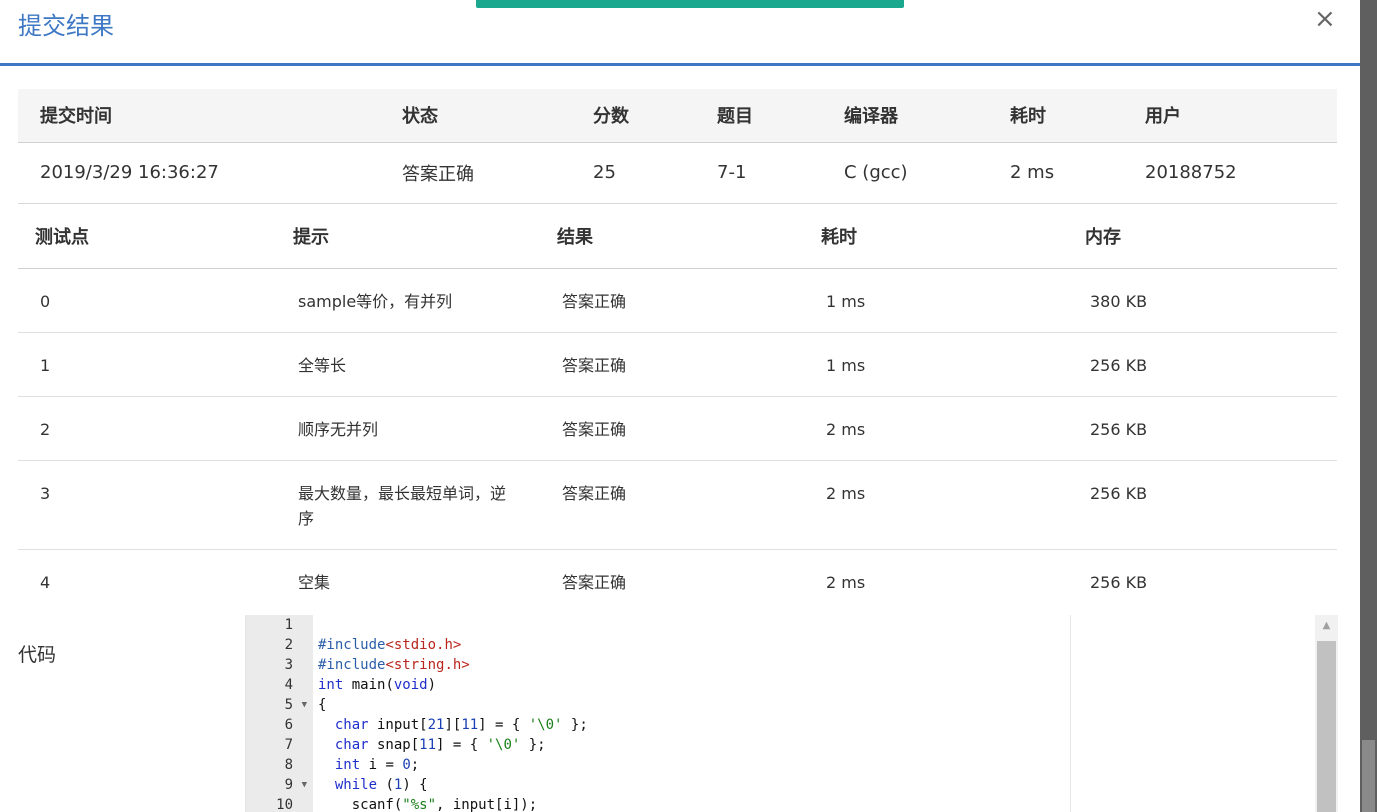  What do you see at coordinates (288, 765) in the screenshot?
I see `line-number: 8` at bounding box center [288, 765].